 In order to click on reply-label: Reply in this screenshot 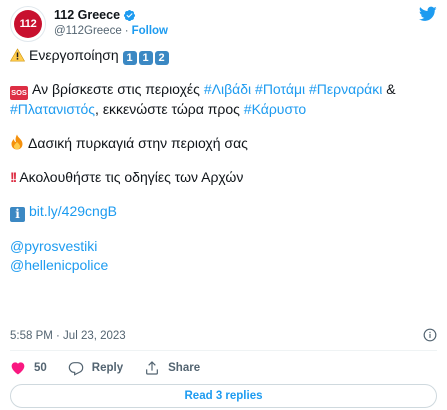, I will do `click(107, 368)`.